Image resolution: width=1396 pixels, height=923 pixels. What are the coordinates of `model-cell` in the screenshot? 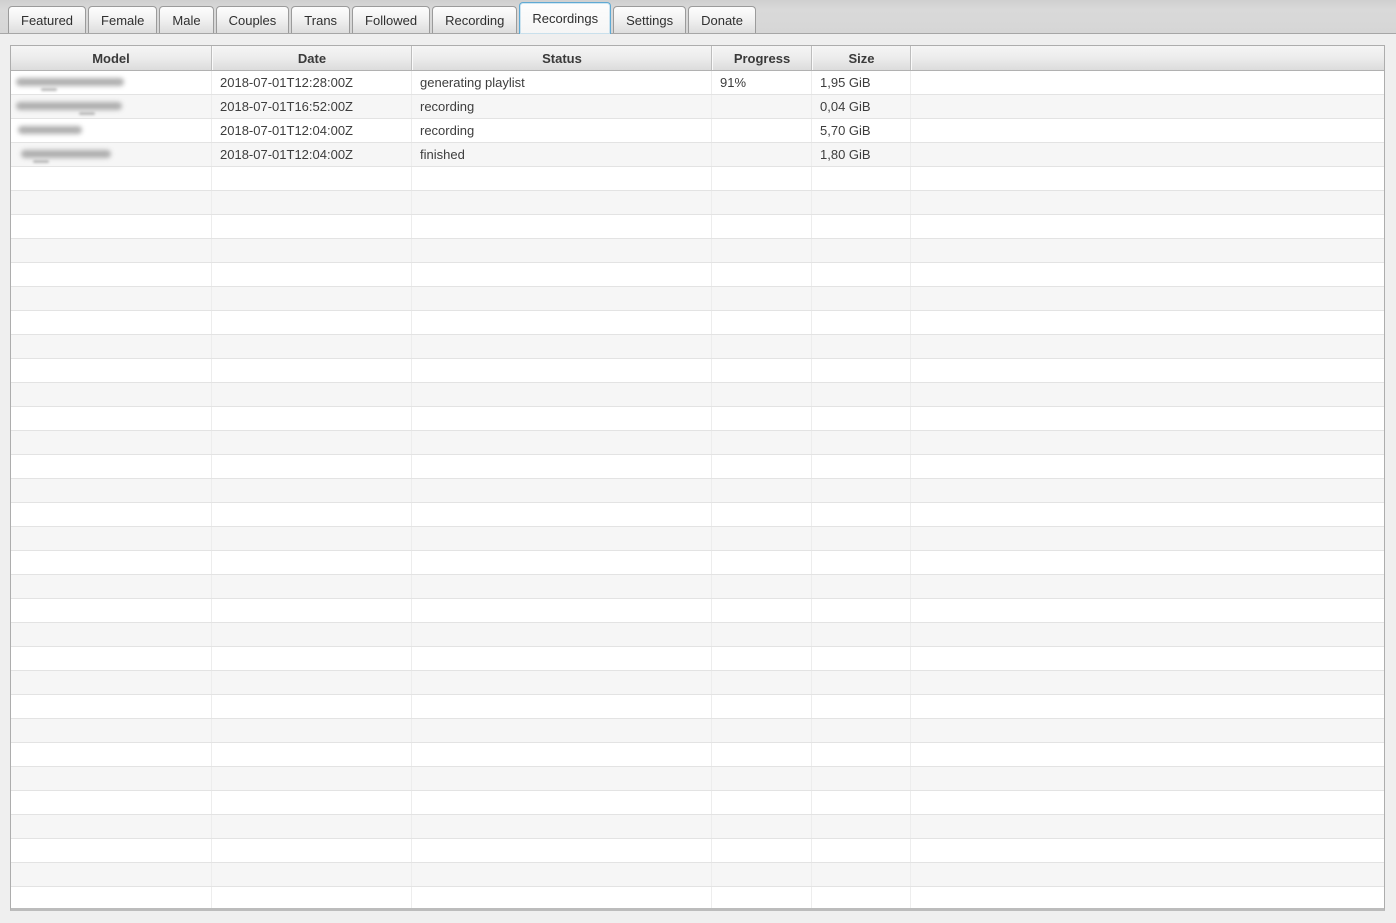 It's located at (111, 154).